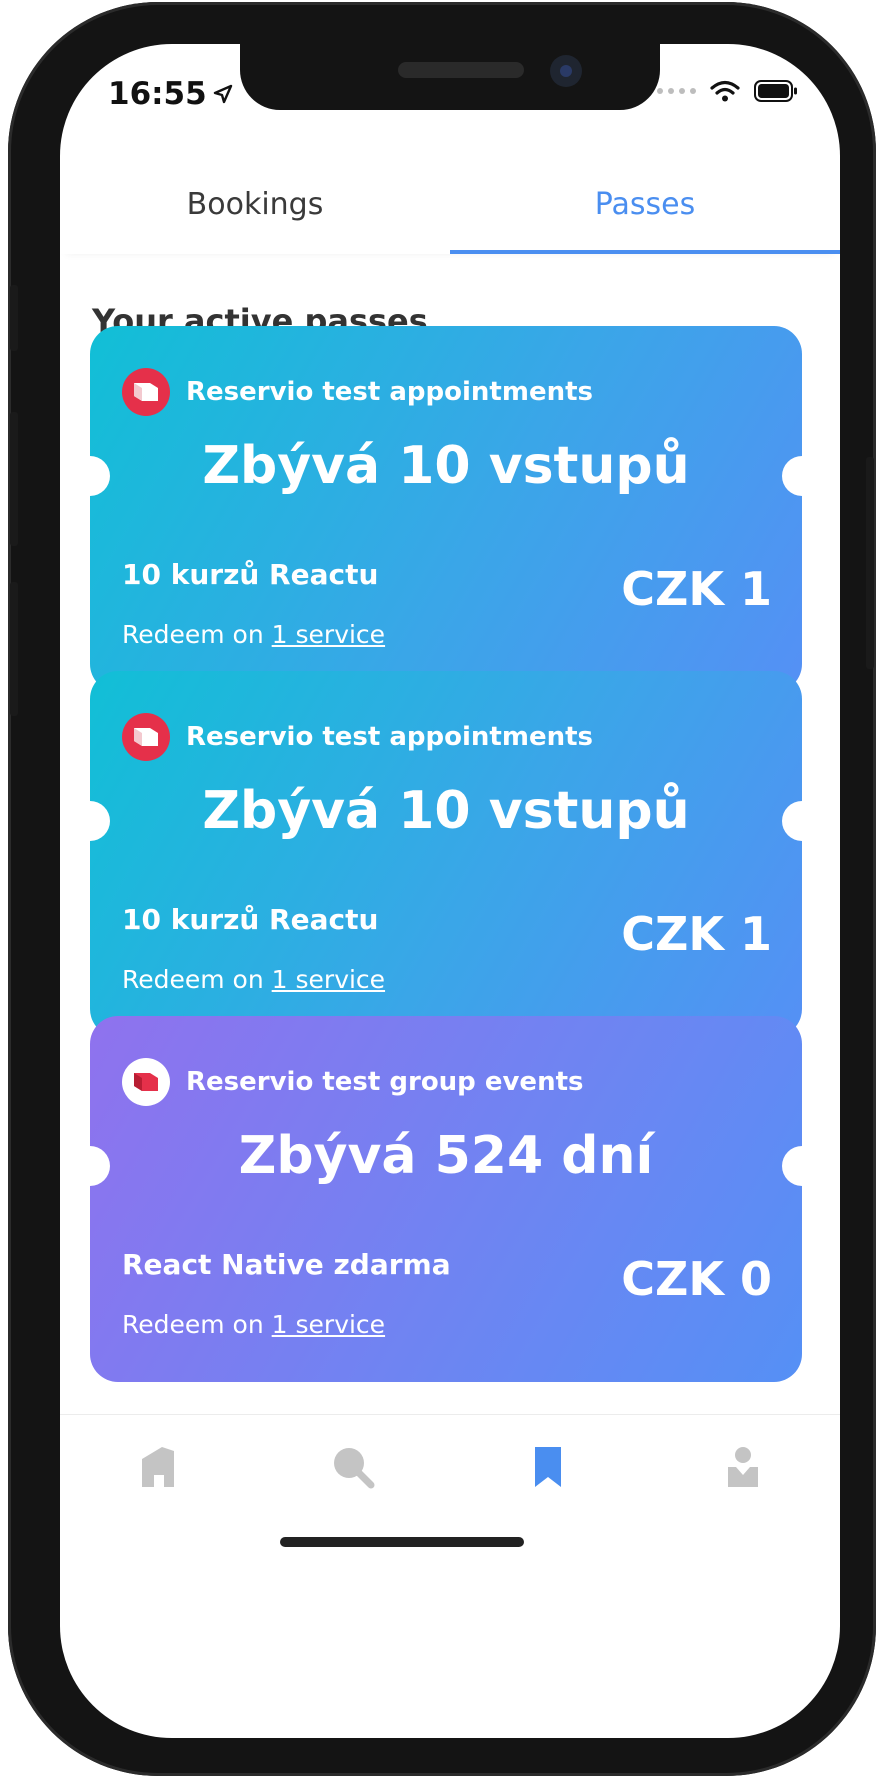 The image size is (884, 1780). What do you see at coordinates (461, 70) in the screenshot?
I see `speaker` at bounding box center [461, 70].